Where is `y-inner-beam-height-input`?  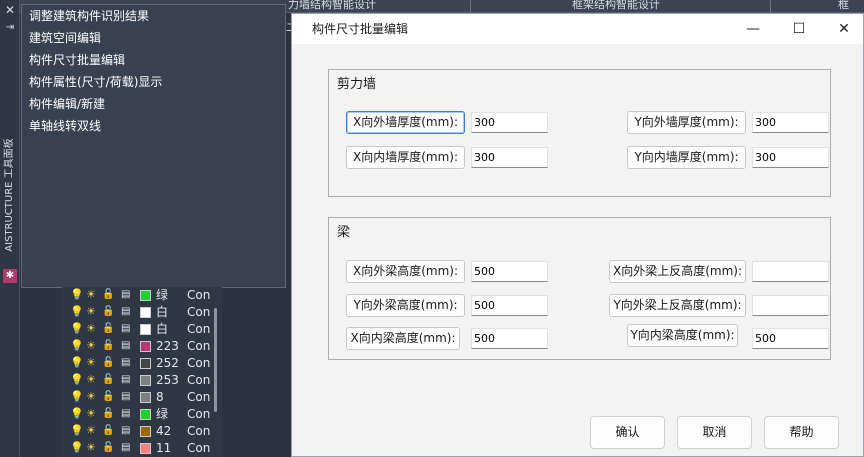
y-inner-beam-height-input is located at coordinates (790, 338).